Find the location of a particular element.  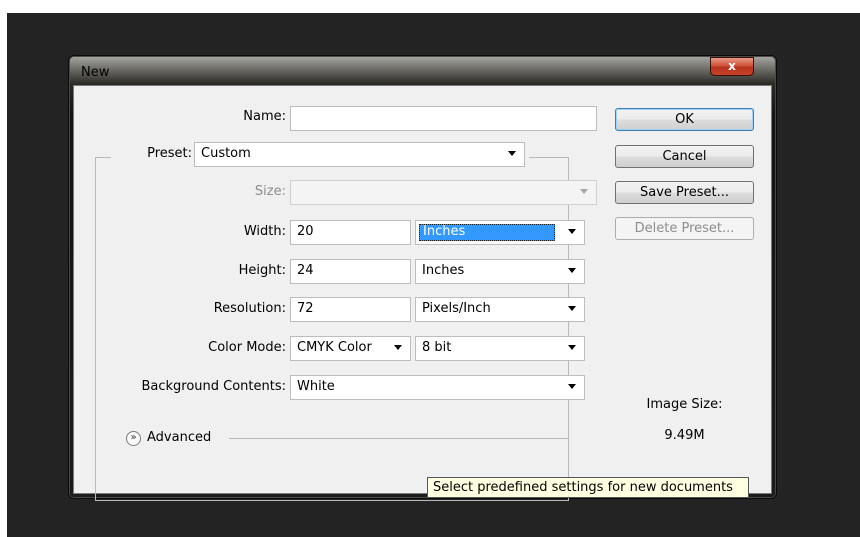

resolution-unit-value: Pixels/Inch is located at coordinates (456, 308).